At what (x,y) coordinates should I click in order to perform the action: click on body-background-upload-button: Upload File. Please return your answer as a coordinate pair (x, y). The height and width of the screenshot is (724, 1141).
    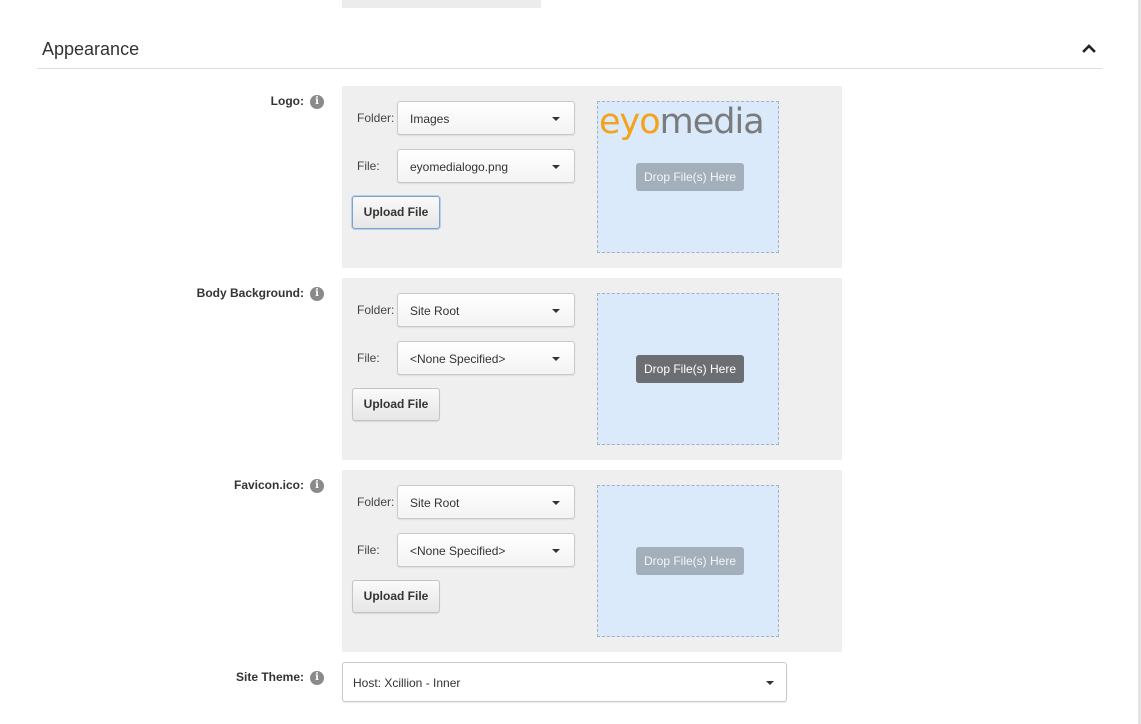
    Looking at the image, I should click on (396, 404).